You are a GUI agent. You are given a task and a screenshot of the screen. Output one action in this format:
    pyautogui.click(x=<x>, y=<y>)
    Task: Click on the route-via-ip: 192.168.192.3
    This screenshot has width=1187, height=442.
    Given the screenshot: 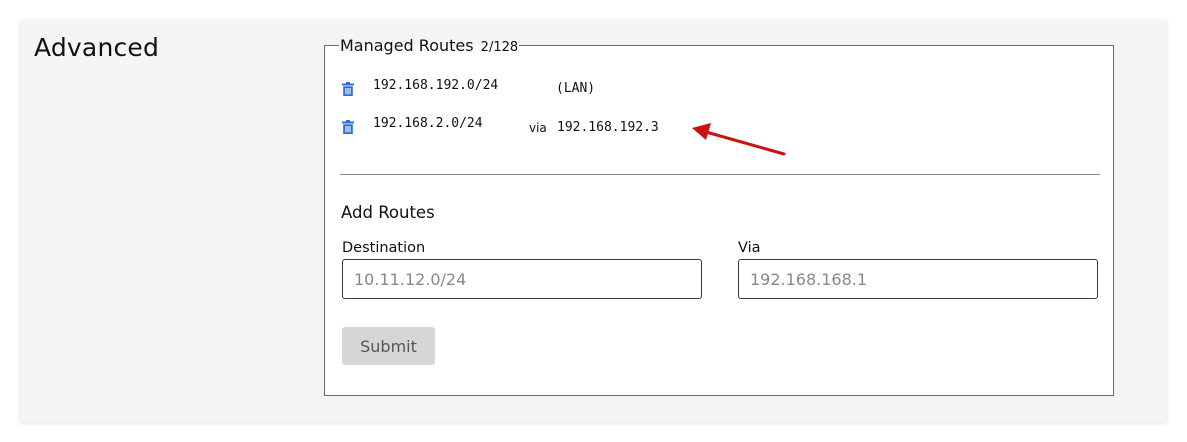 What is the action you would take?
    pyautogui.click(x=608, y=127)
    